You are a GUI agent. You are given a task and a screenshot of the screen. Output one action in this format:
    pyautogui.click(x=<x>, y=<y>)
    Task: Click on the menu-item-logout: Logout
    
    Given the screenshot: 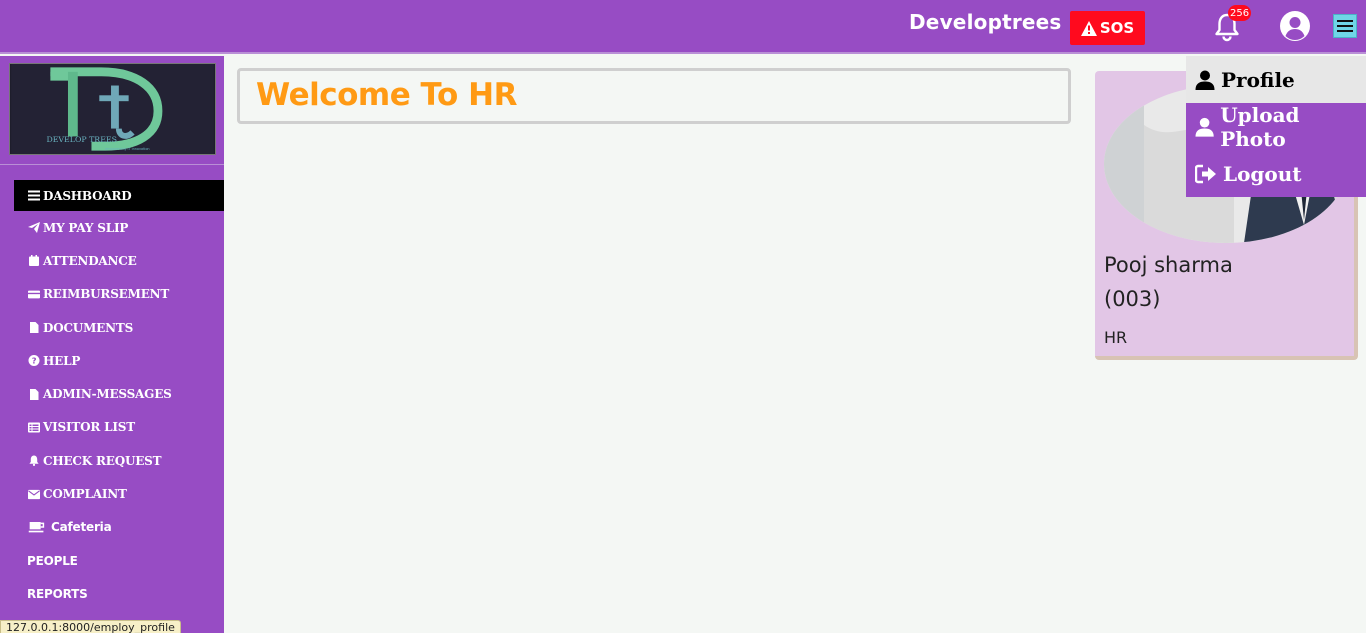 What is the action you would take?
    pyautogui.click(x=1276, y=173)
    